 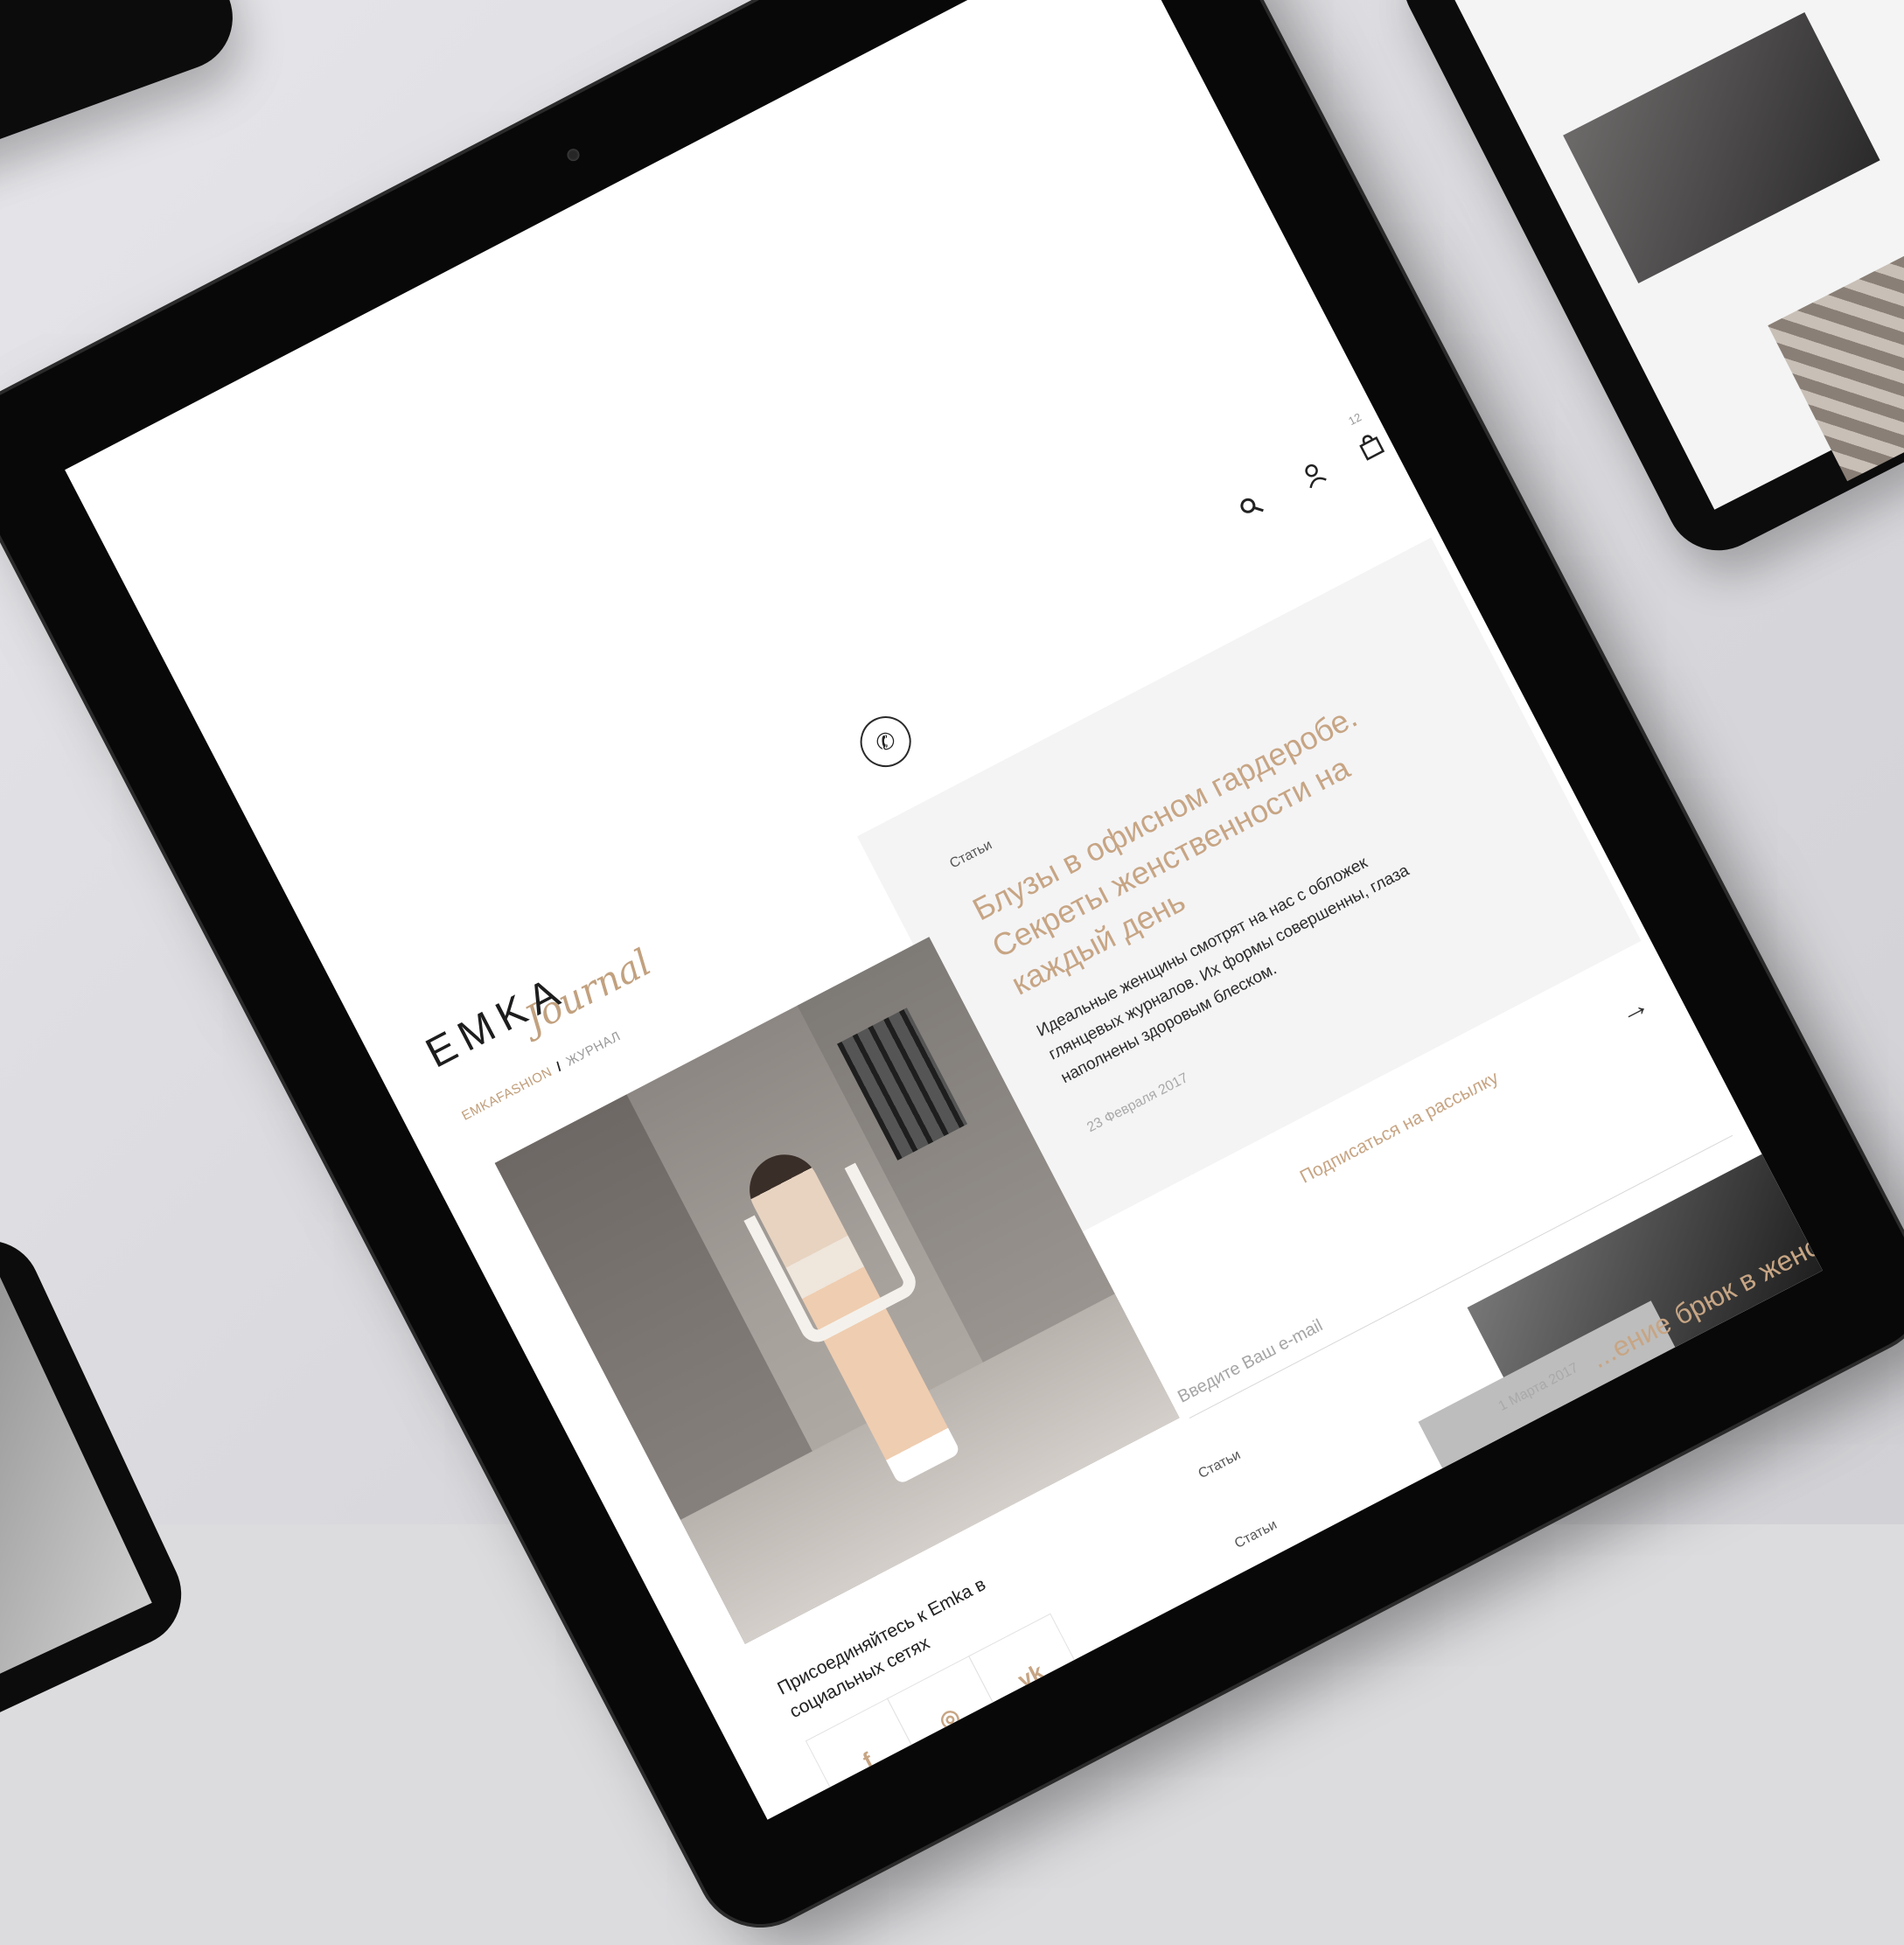 I want to click on phone-icon: ✆, so click(x=885, y=741).